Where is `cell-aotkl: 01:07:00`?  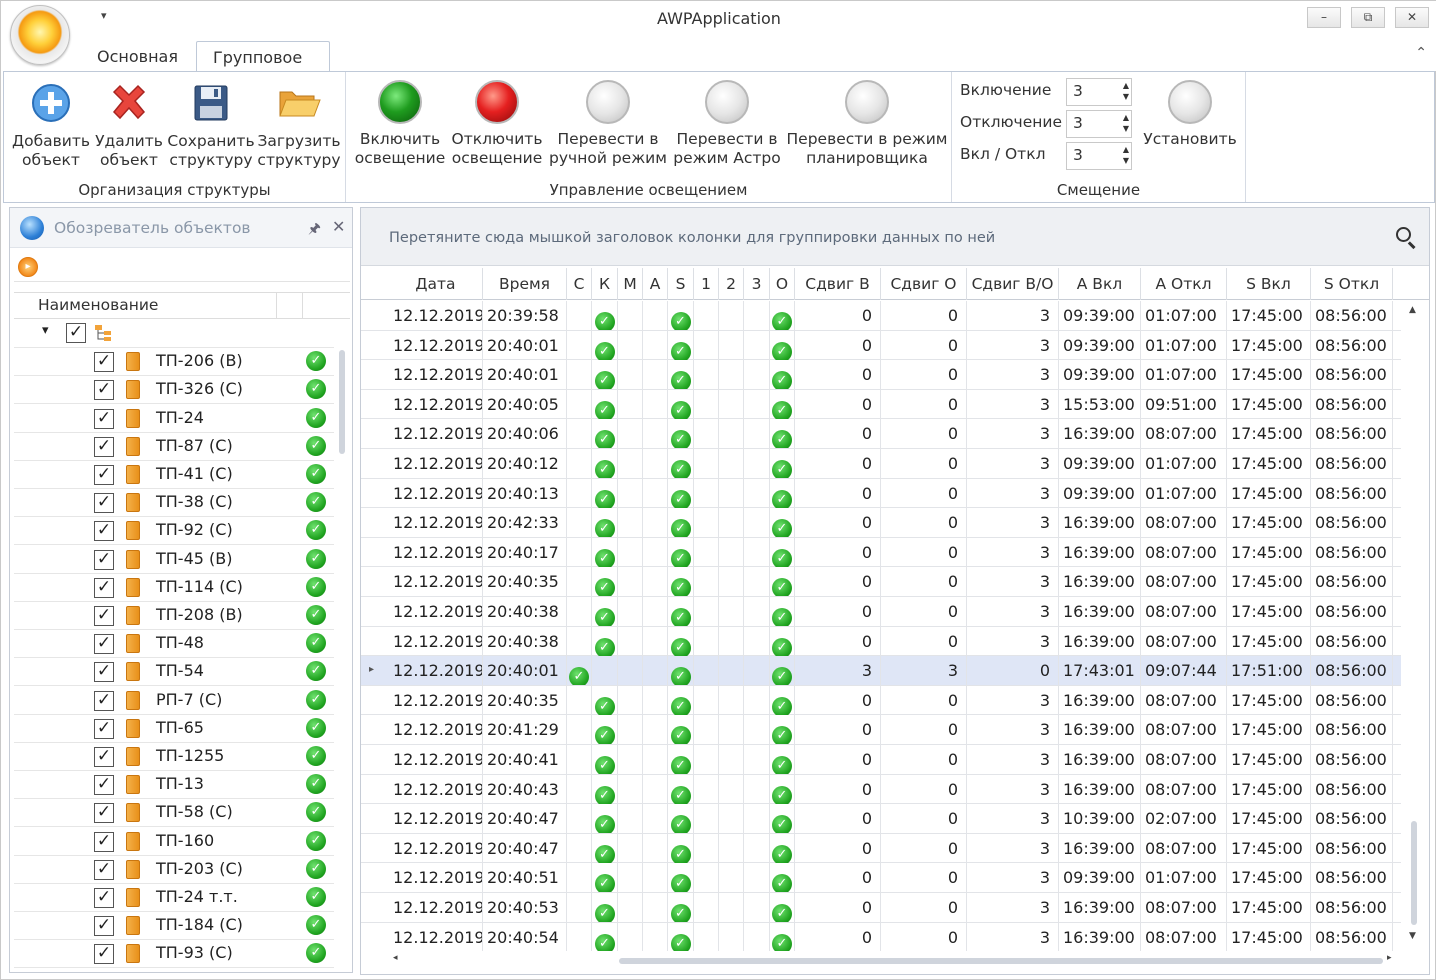 cell-aotkl: 01:07:00 is located at coordinates (1184, 878).